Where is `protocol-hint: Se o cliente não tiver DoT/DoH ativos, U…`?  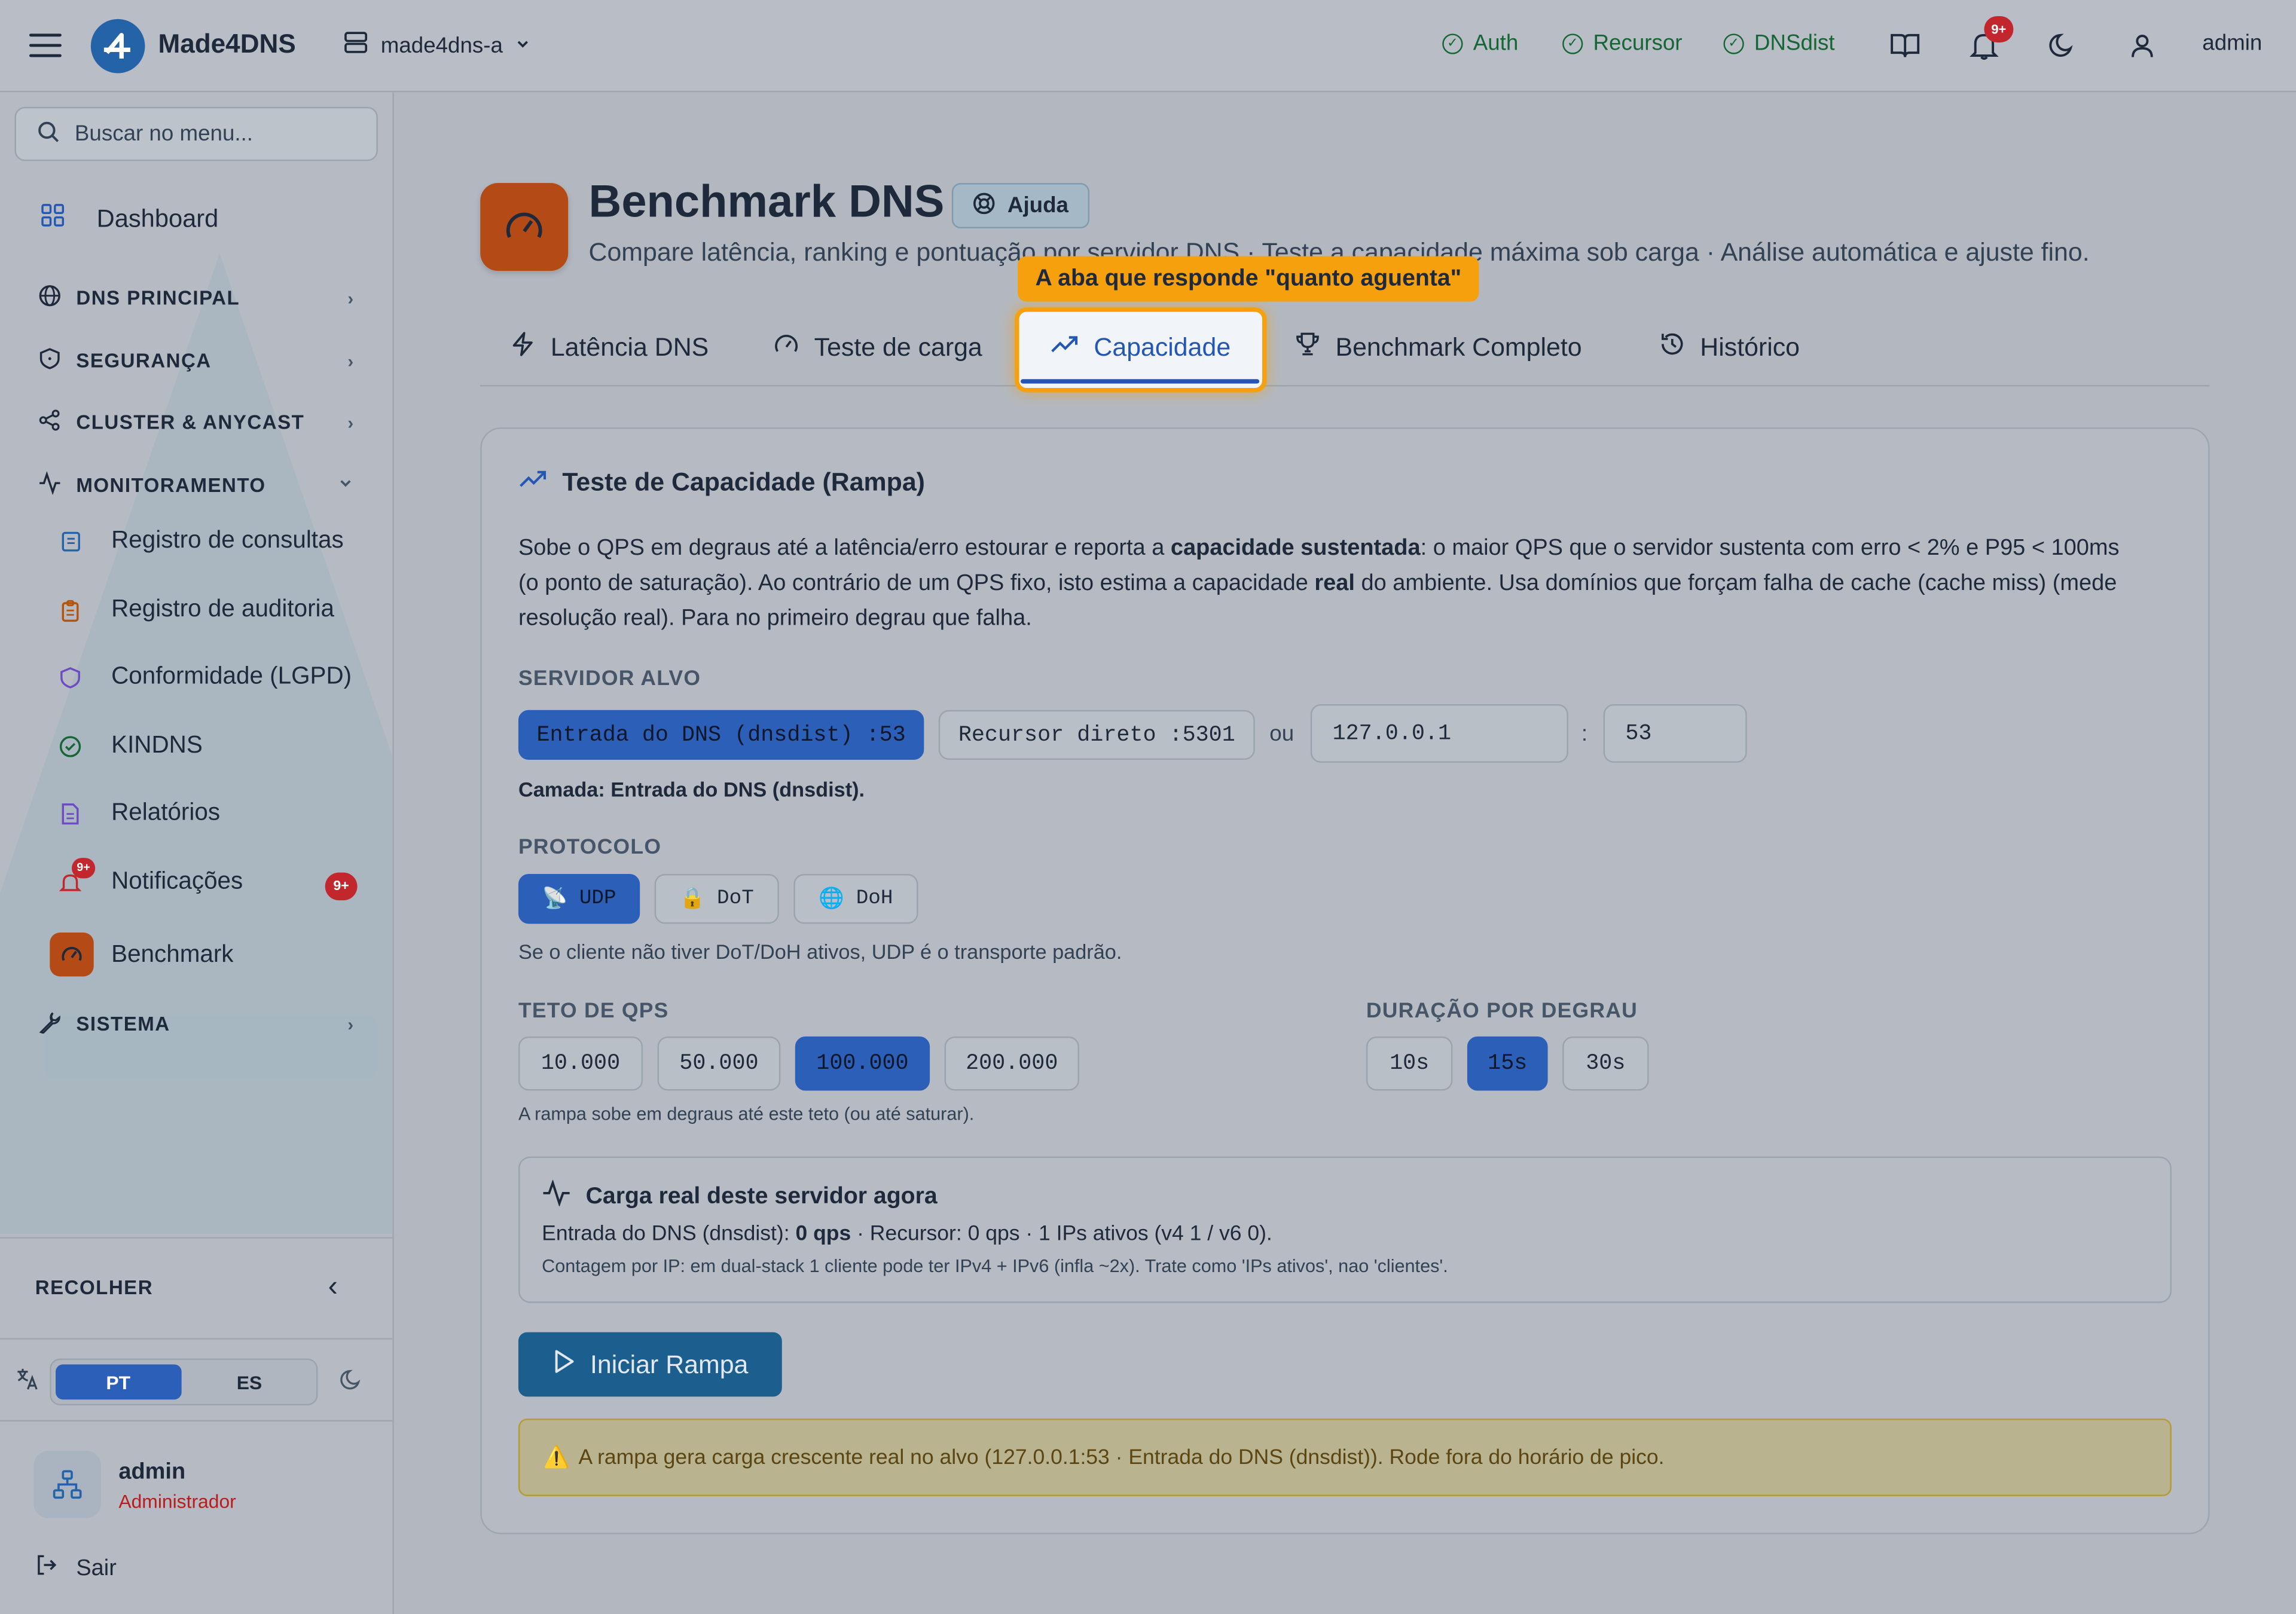
protocol-hint: Se o cliente não tiver DoT/DoH ativos, U… is located at coordinates (820, 952).